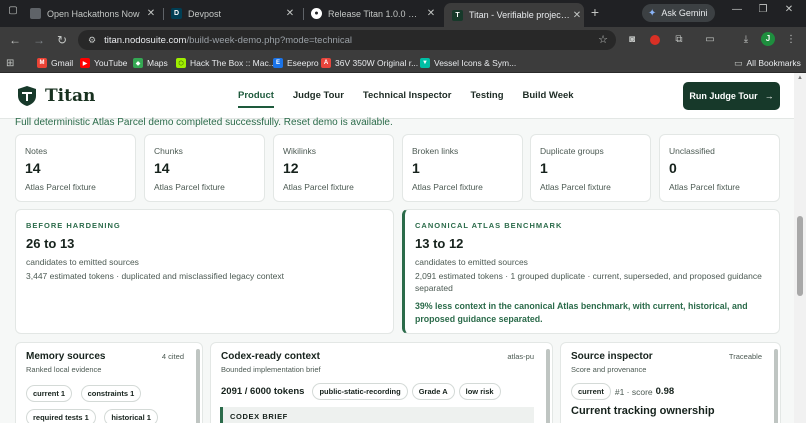  What do you see at coordinates (145, 40) in the screenshot?
I see `url-host: titan.nodosuite.com` at bounding box center [145, 40].